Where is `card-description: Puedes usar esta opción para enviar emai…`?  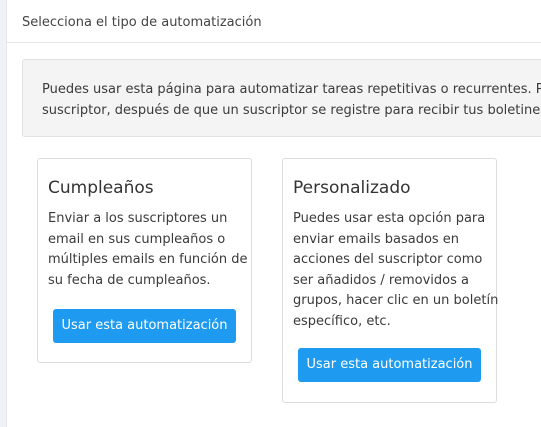 card-description: Puedes usar esta opción para enviar emai… is located at coordinates (396, 270).